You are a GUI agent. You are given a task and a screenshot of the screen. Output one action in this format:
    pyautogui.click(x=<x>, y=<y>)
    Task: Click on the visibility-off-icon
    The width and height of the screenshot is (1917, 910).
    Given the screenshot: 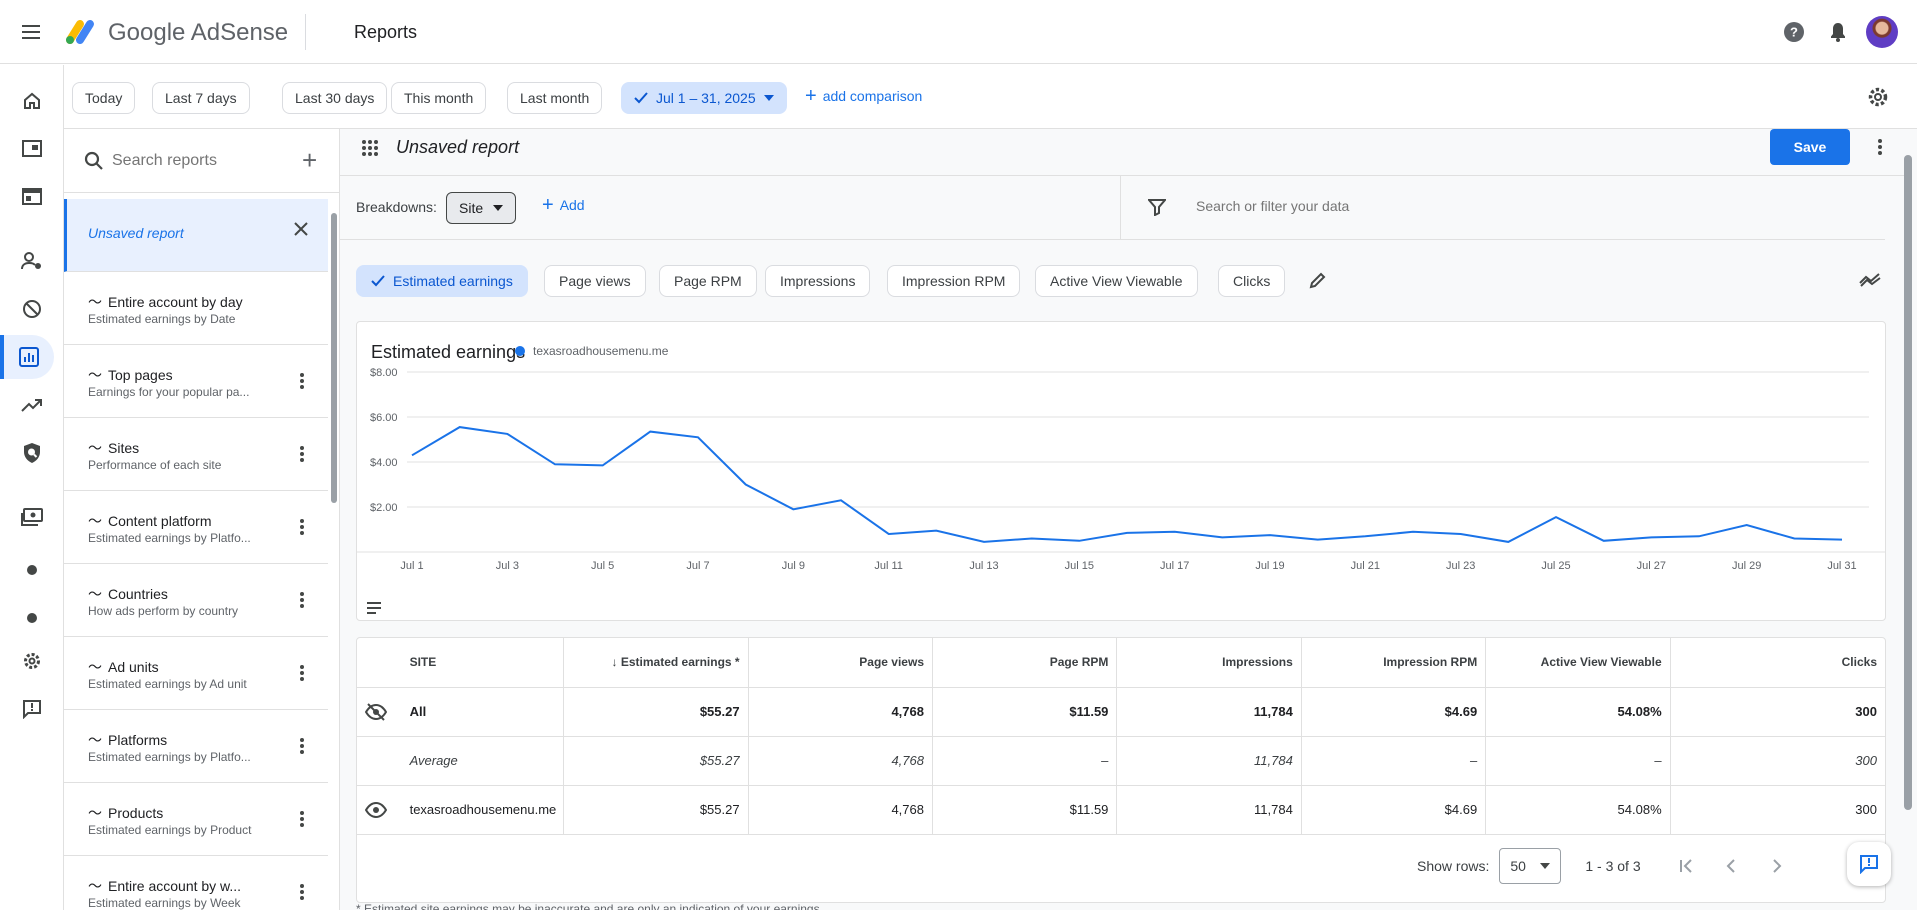 What is the action you would take?
    pyautogui.click(x=379, y=712)
    